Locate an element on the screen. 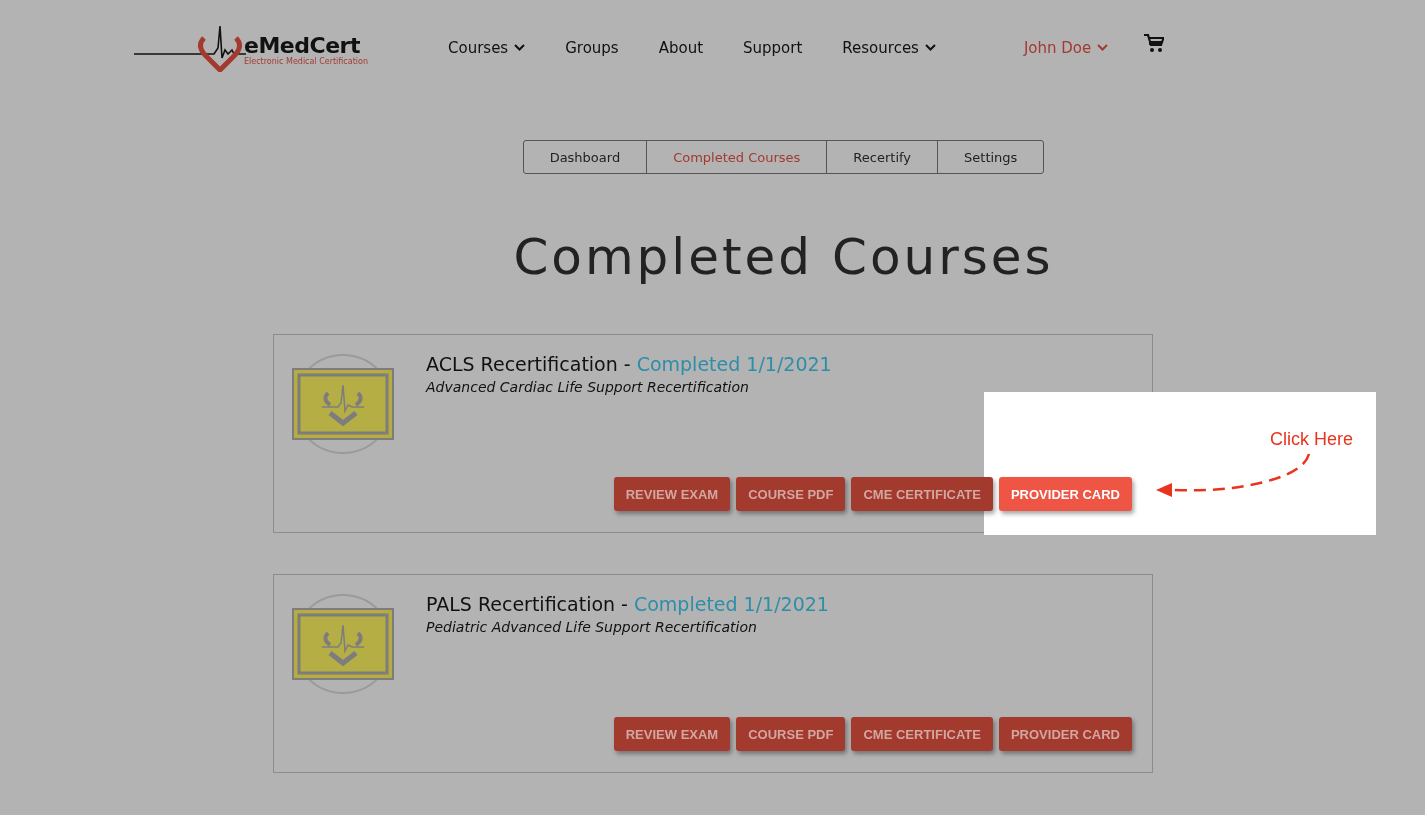 This screenshot has width=1425, height=815. tab: Settings is located at coordinates (990, 157).